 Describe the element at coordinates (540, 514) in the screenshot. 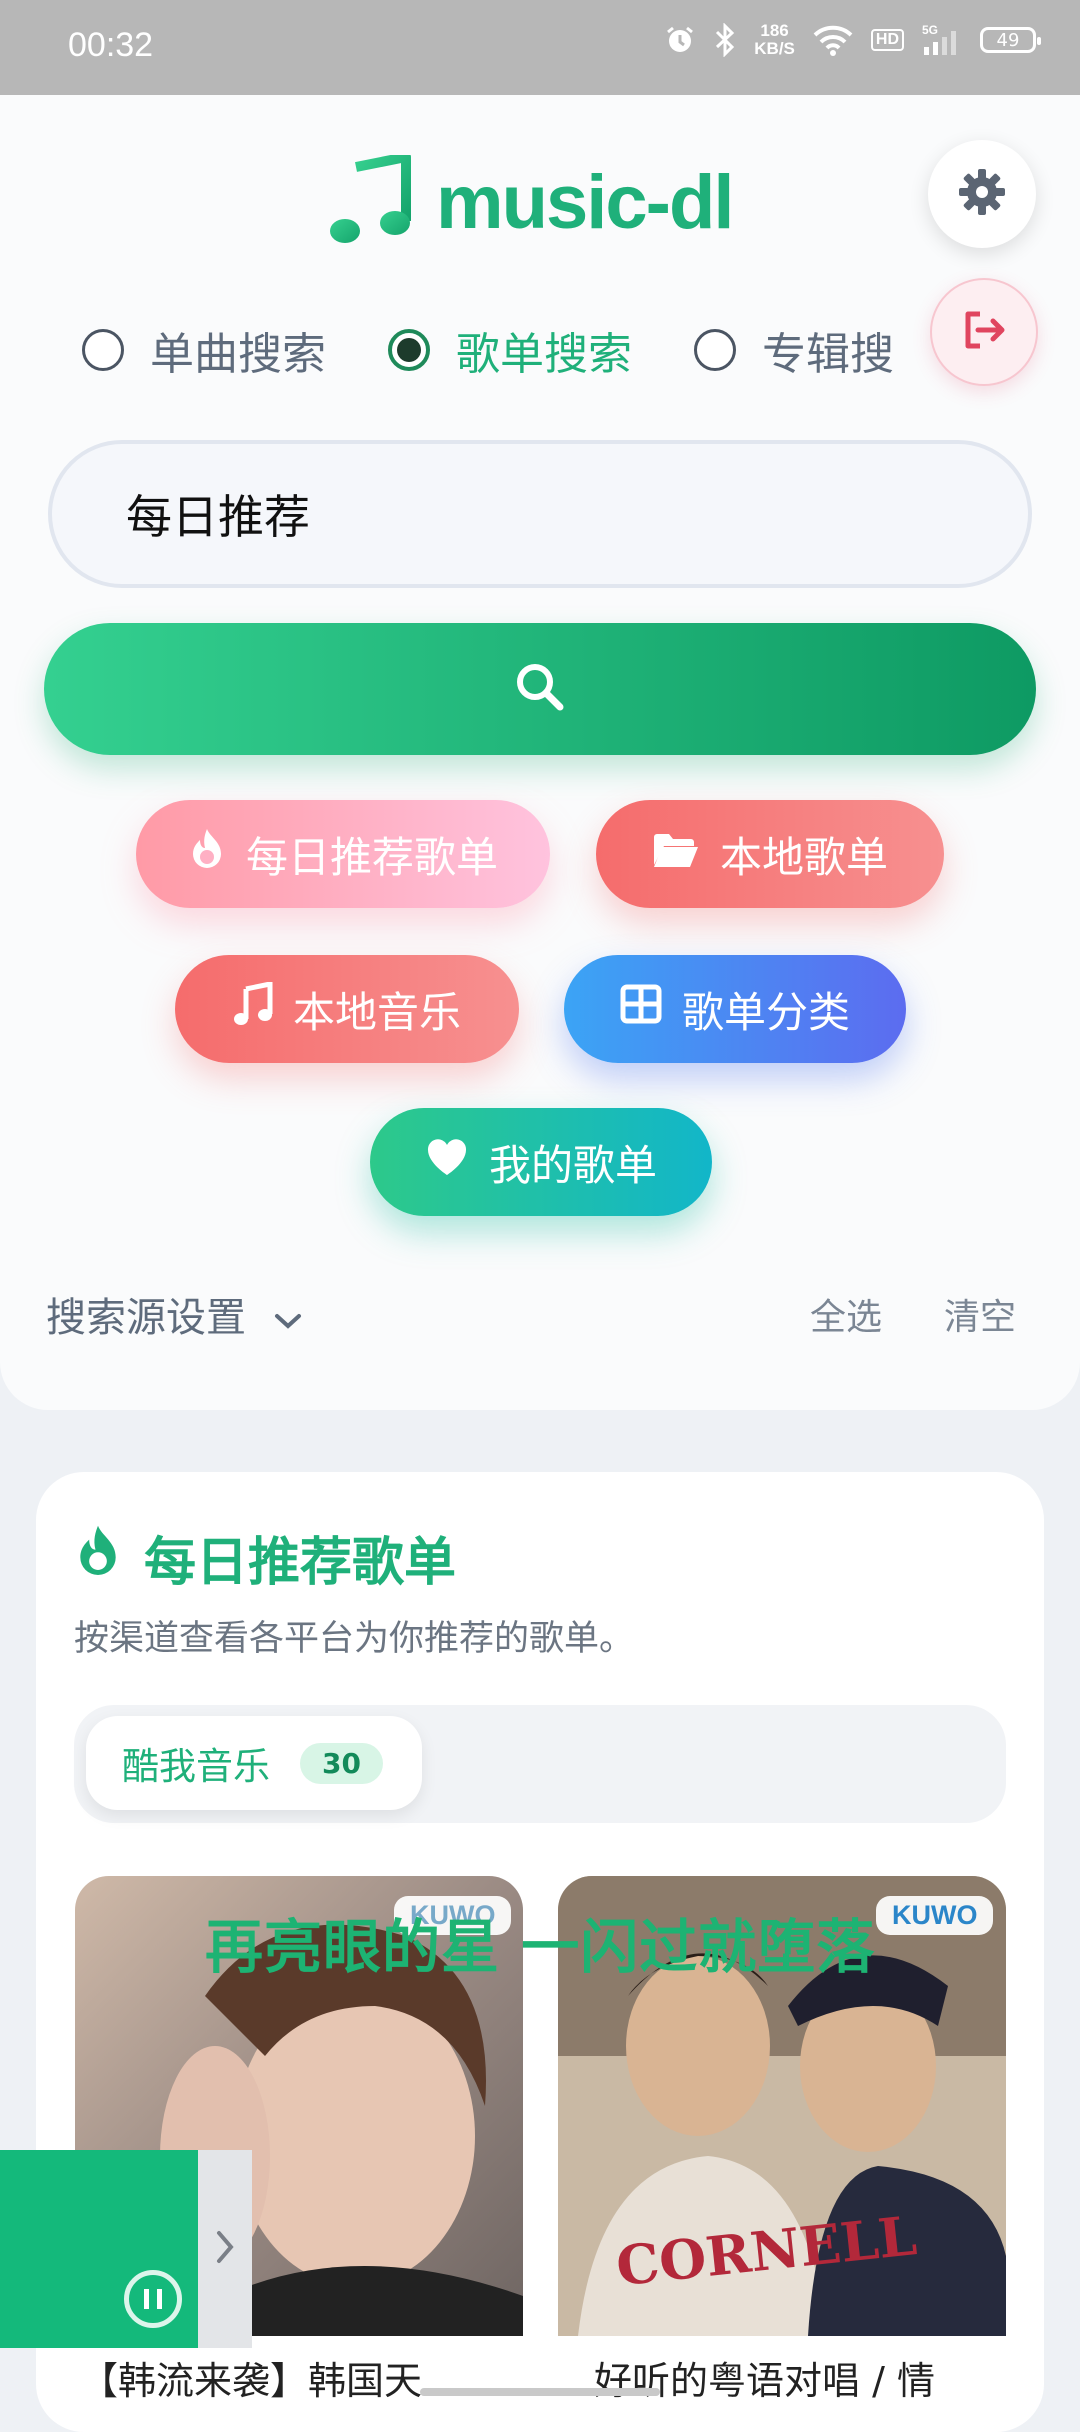

I see `search-input: 每日推荐` at that location.